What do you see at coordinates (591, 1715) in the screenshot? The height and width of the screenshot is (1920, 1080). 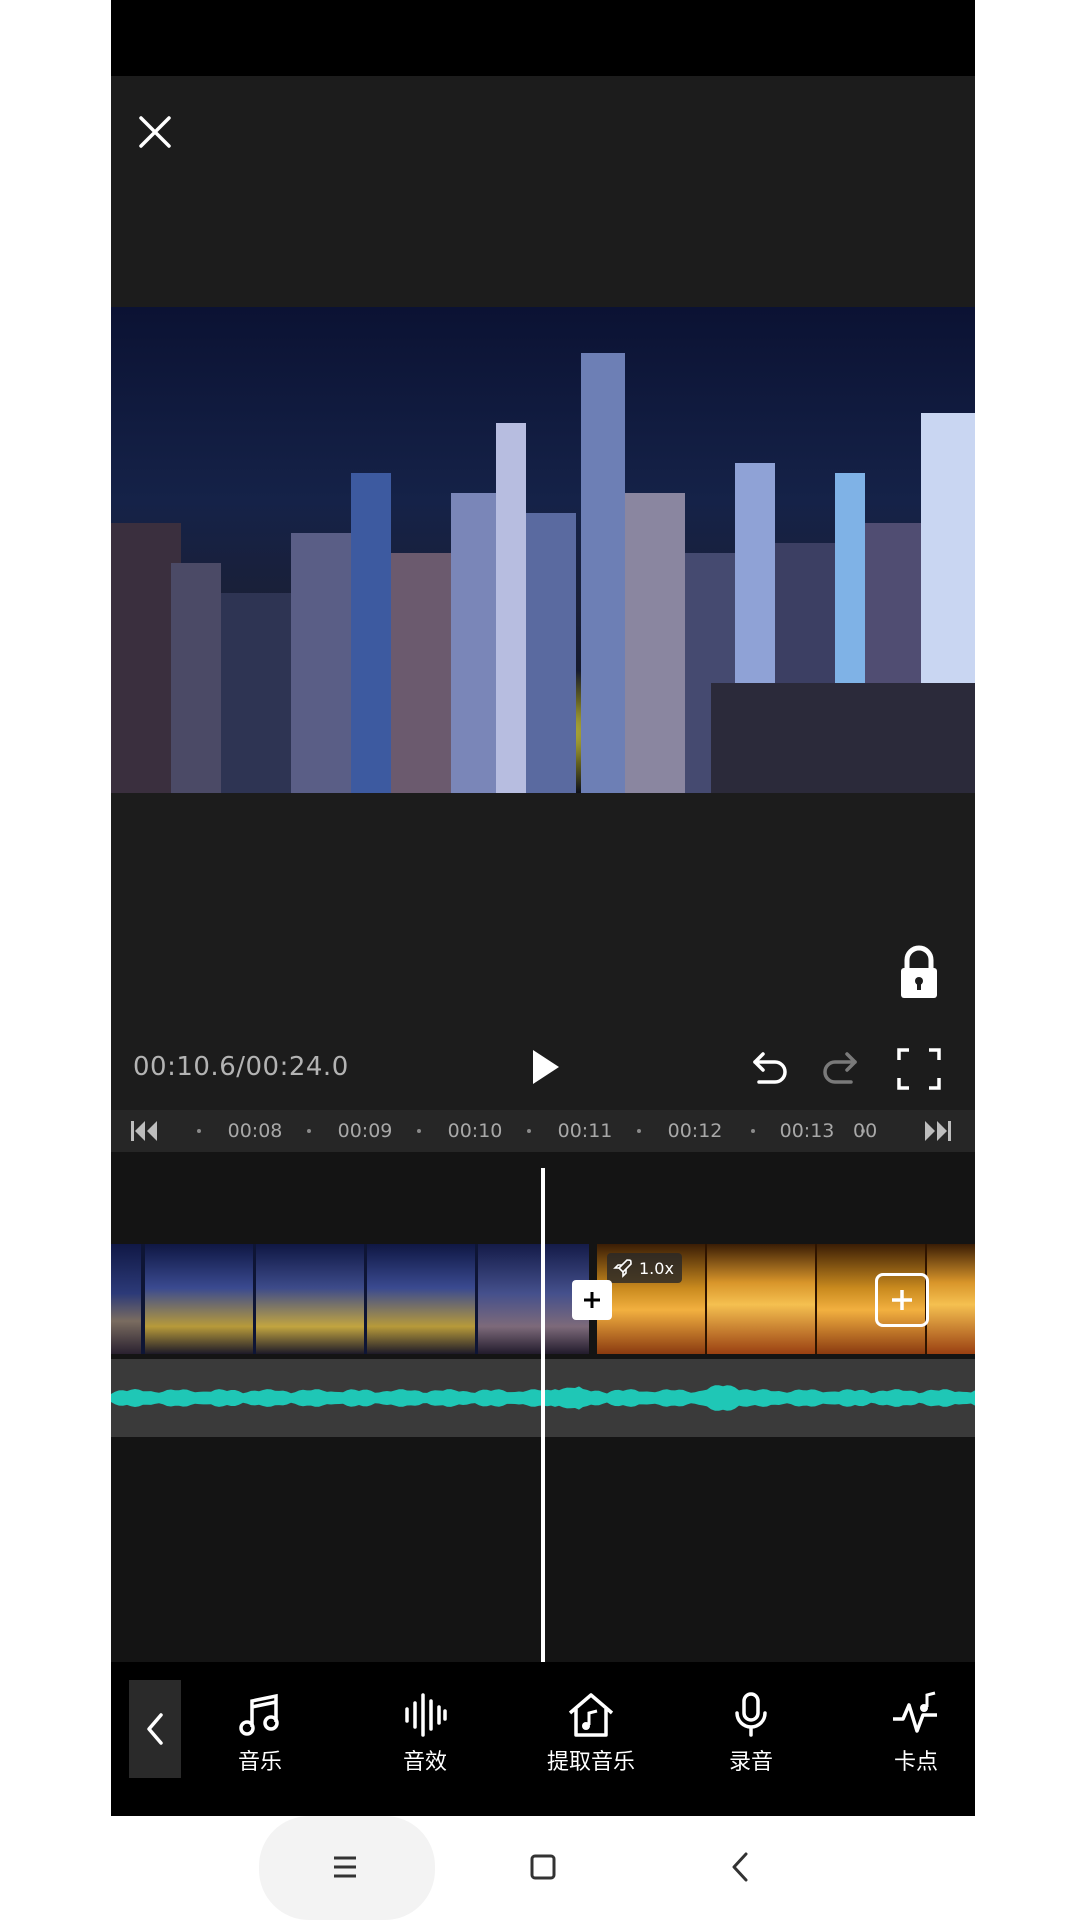 I see `extract-music-icon` at bounding box center [591, 1715].